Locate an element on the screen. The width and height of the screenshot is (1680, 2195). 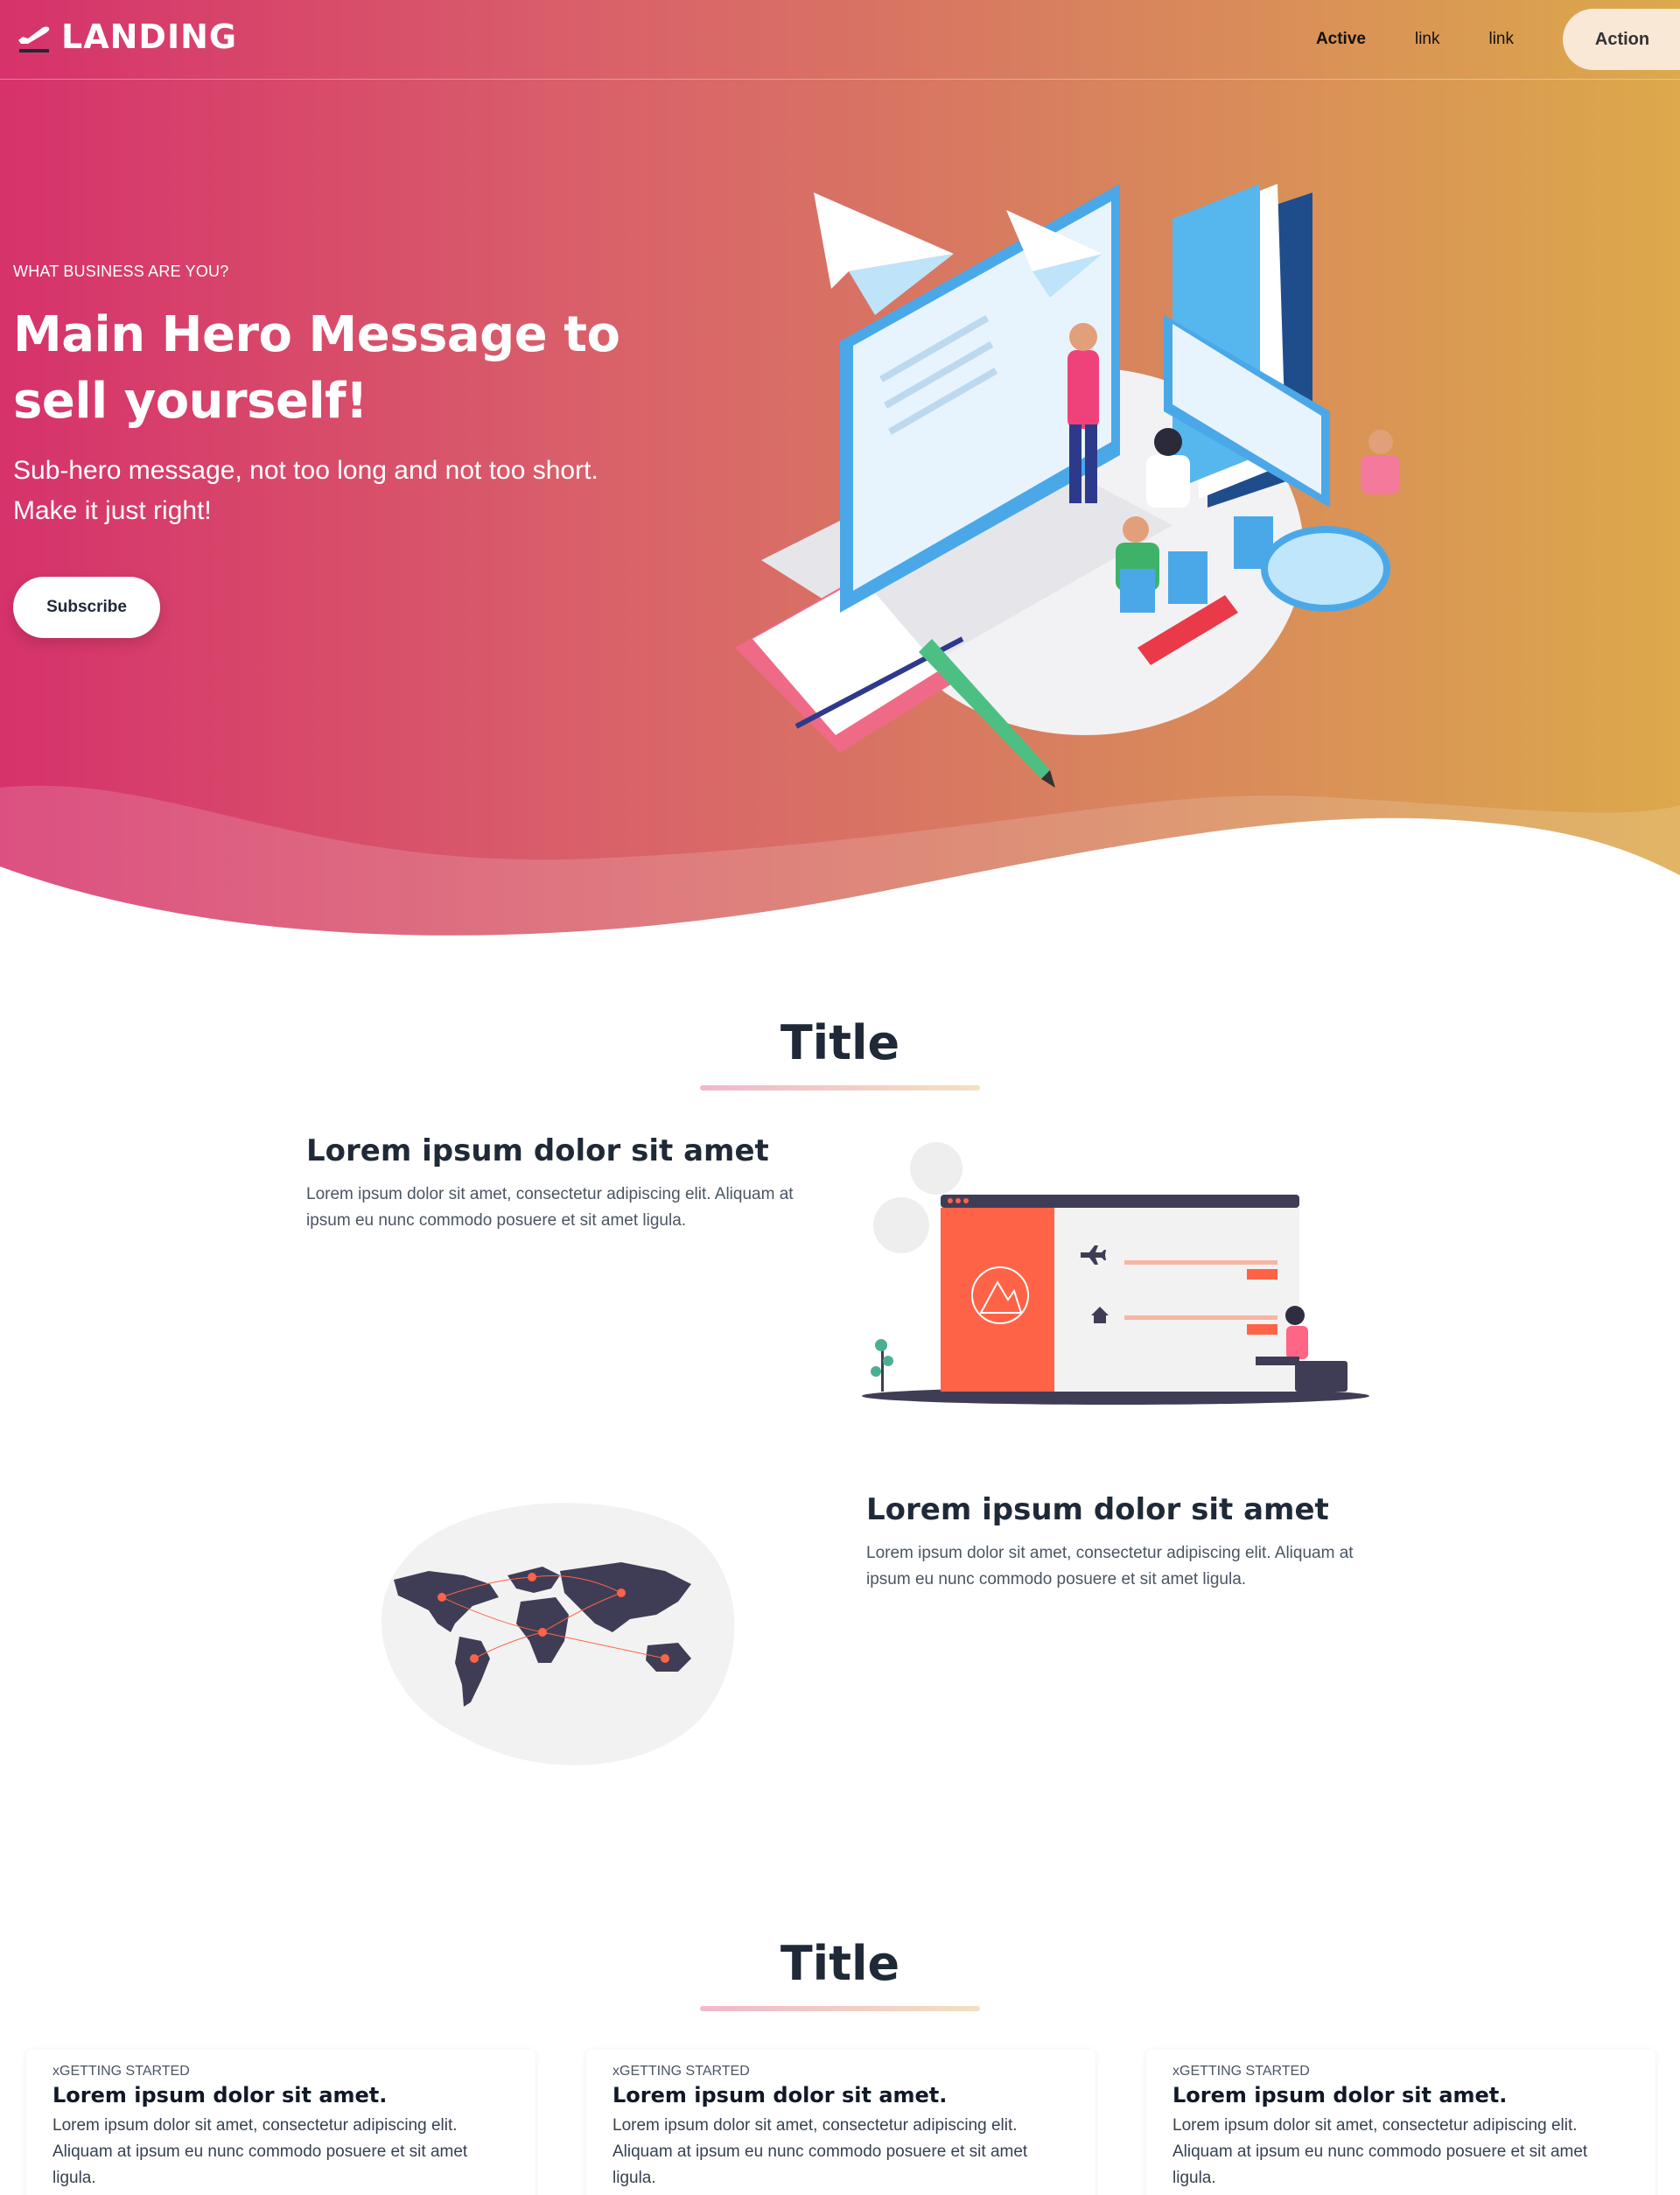
brand-logo: LANDING is located at coordinates (126, 37).